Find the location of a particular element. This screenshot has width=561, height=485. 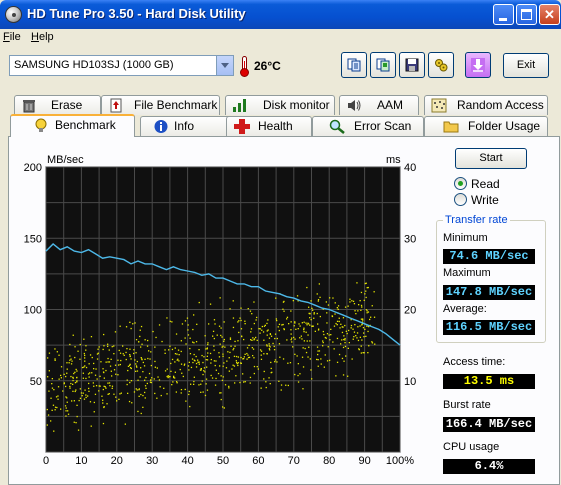

menu-file: File is located at coordinates (12, 37).